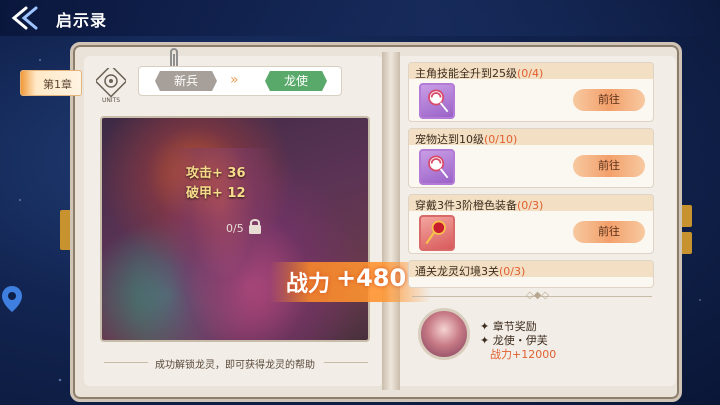 The width and height of the screenshot is (720, 405). I want to click on attack-stat: 攻击+ 36, so click(216, 173).